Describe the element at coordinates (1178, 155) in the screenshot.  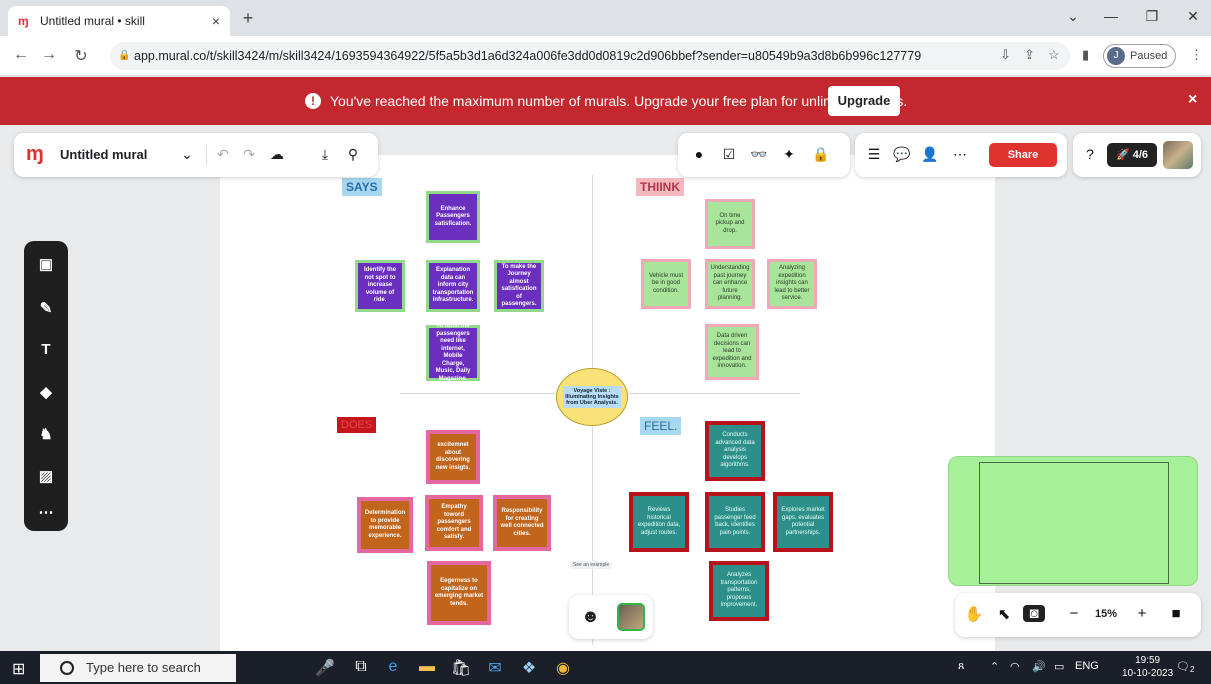
I see `user-avatar` at that location.